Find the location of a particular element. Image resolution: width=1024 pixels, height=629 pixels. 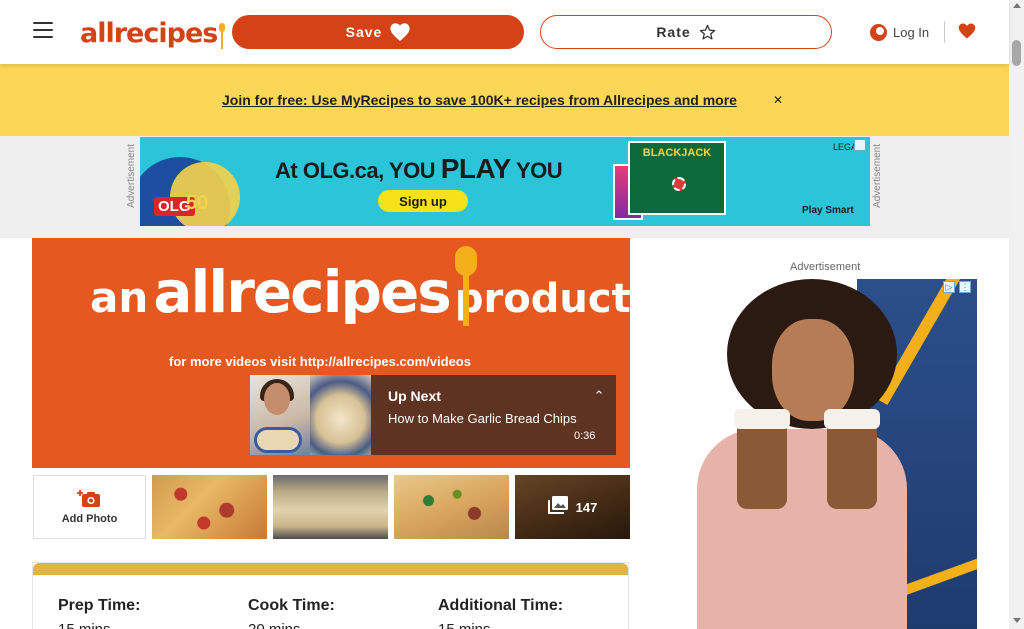

right-ad-label: Advertisement is located at coordinates (825, 267).